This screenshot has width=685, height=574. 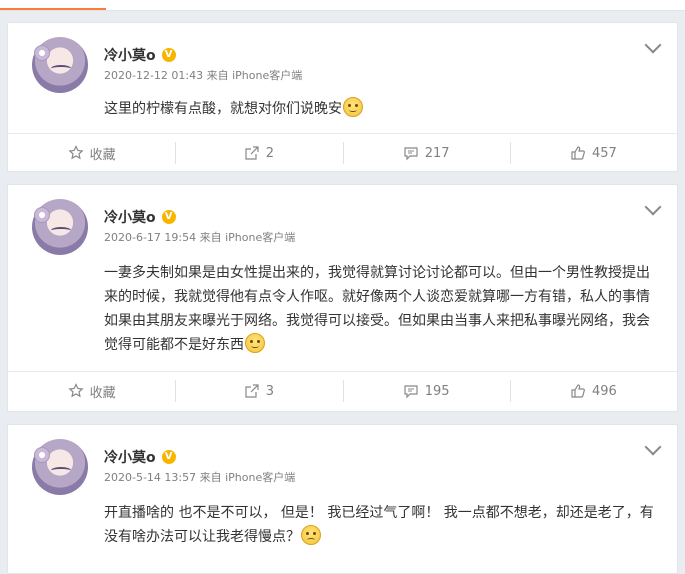 I want to click on comment-count: 195, so click(x=437, y=391).